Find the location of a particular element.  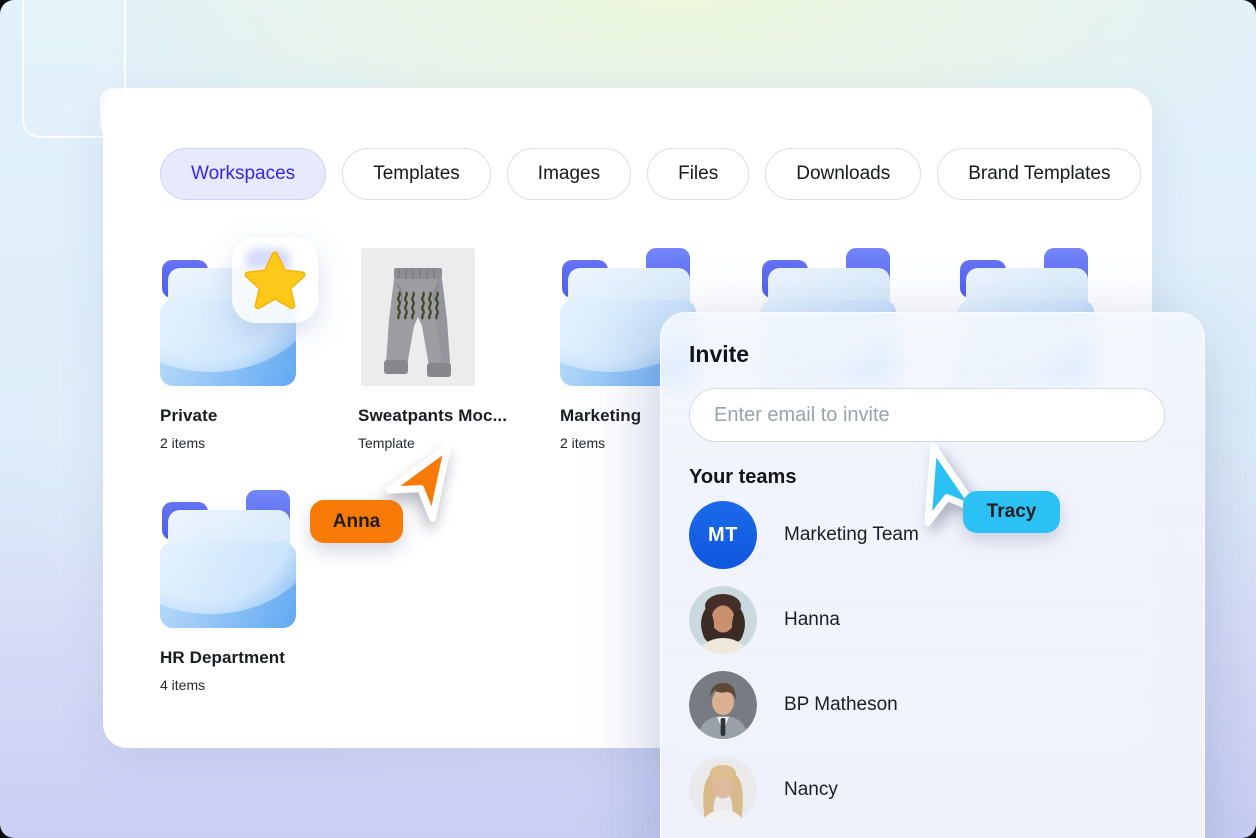

invite-panel-title: Invite is located at coordinates (719, 354).